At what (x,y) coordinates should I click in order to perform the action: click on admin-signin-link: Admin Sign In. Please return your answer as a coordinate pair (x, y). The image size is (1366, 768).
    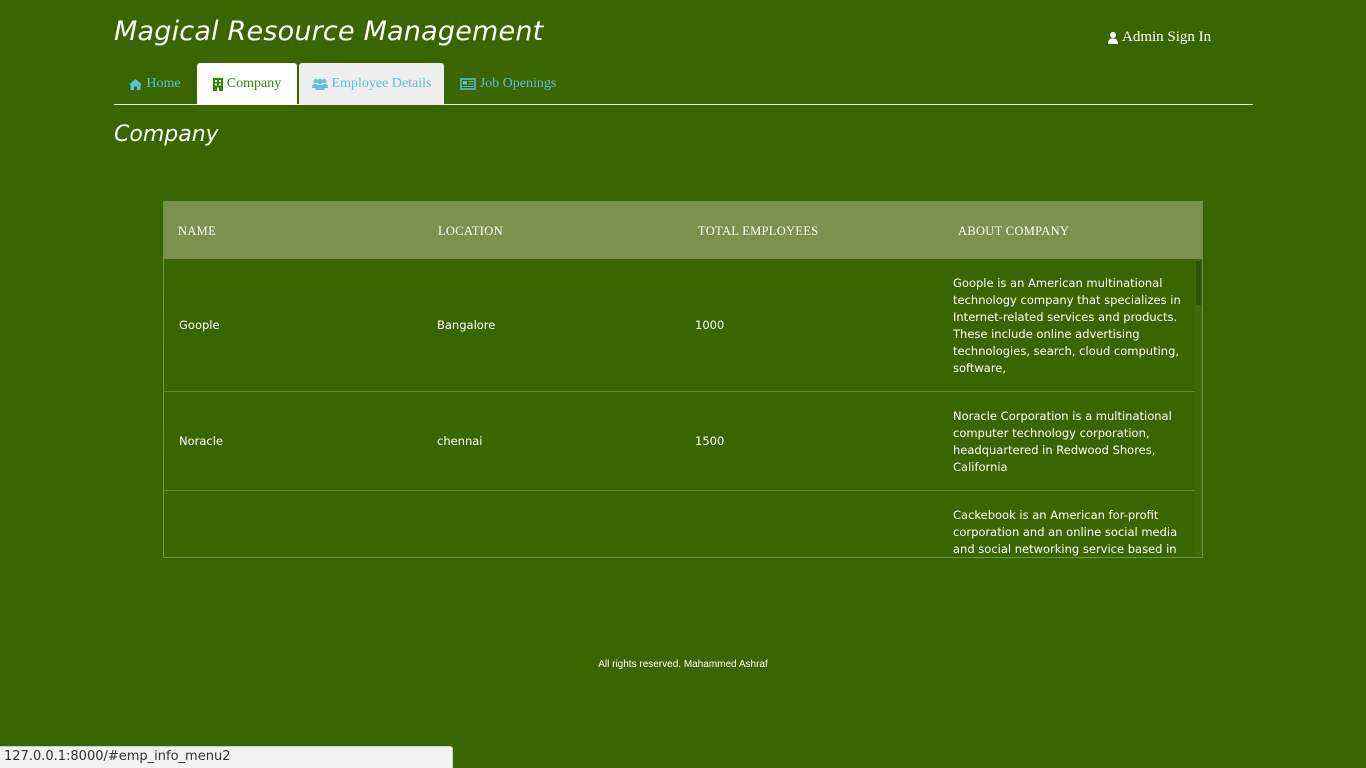
    Looking at the image, I should click on (1159, 37).